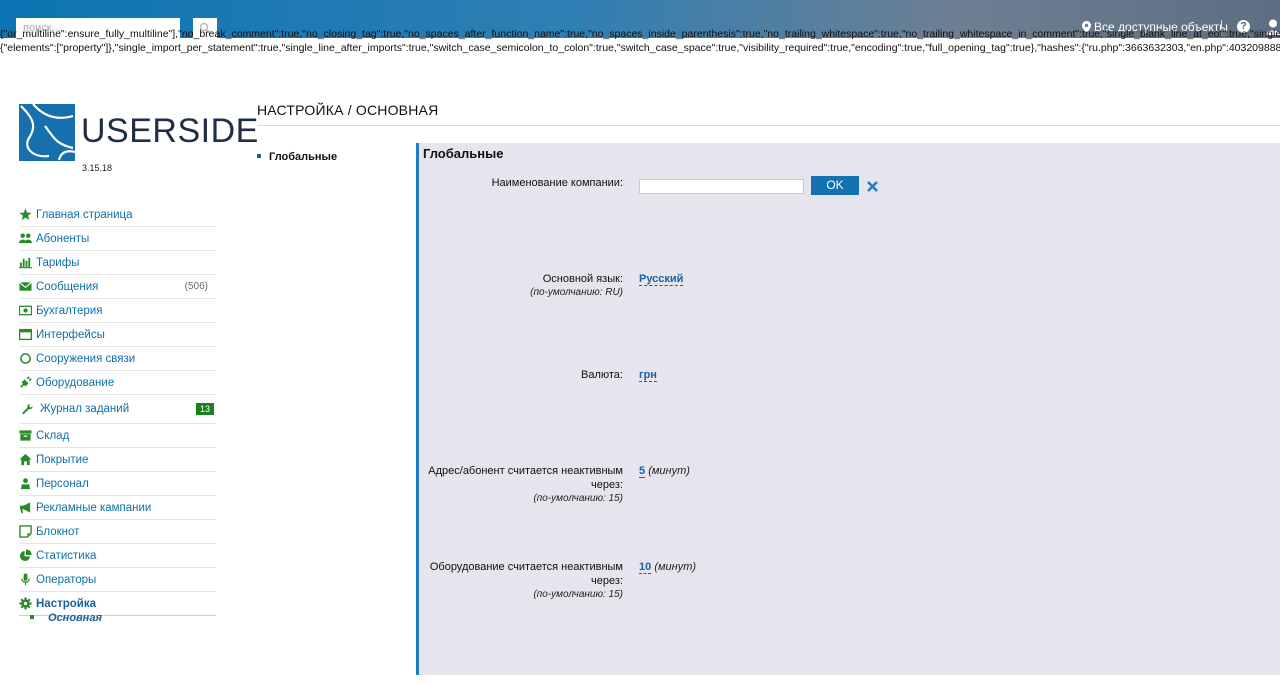 The width and height of the screenshot is (1280, 685). I want to click on sidebar-item-campaigns: Рекламные кампании, so click(117, 508).